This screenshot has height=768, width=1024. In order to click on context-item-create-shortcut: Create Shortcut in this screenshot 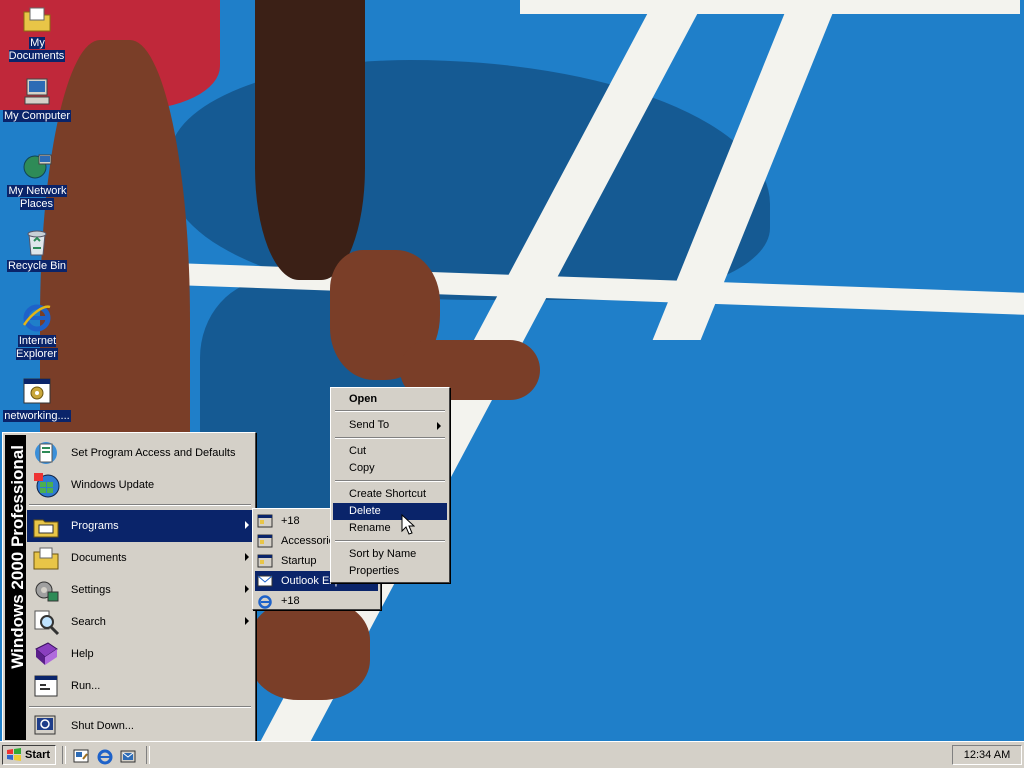, I will do `click(390, 494)`.